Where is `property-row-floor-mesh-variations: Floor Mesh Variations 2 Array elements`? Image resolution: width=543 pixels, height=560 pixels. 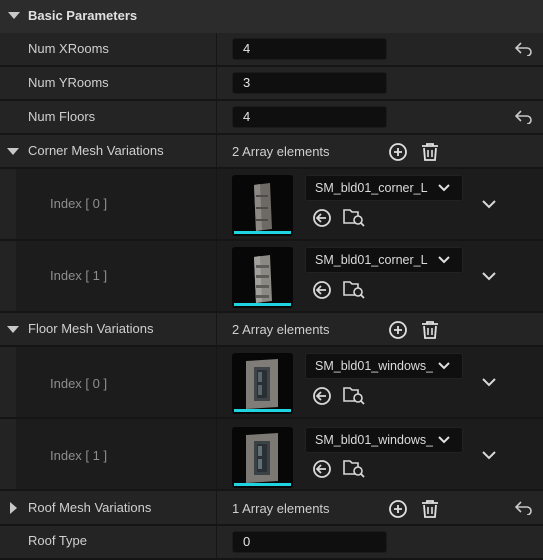
property-row-floor-mesh-variations: Floor Mesh Variations 2 Array elements is located at coordinates (271, 330).